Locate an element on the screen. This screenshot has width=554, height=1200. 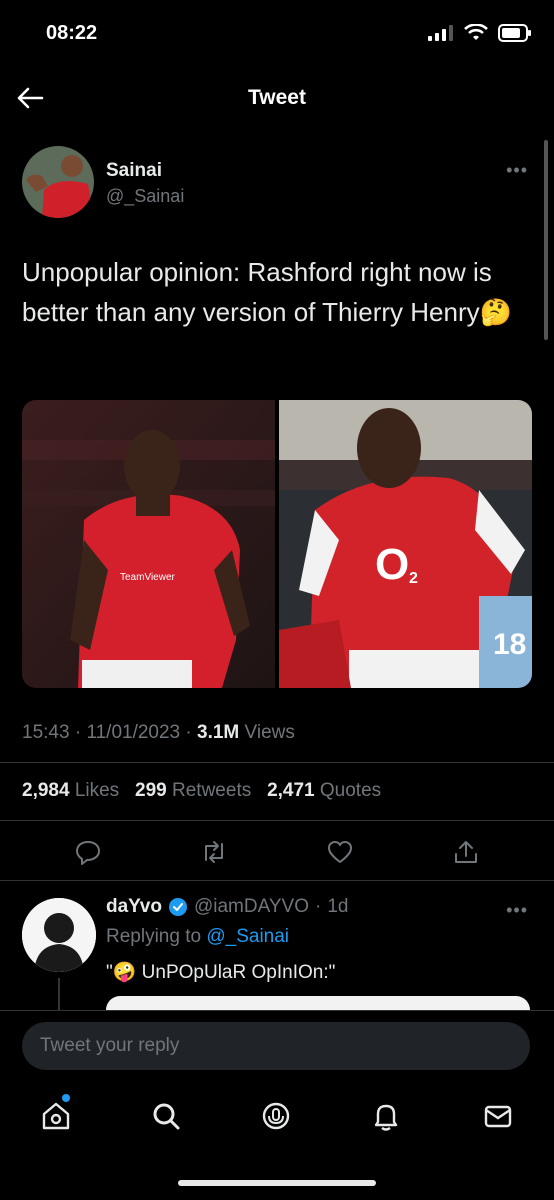
reply-more-options-icon: ••• is located at coordinates (517, 910).